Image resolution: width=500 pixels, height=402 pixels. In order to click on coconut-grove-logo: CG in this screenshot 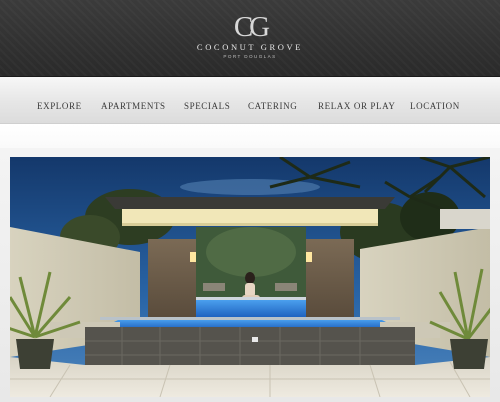, I will do `click(250, 25)`.